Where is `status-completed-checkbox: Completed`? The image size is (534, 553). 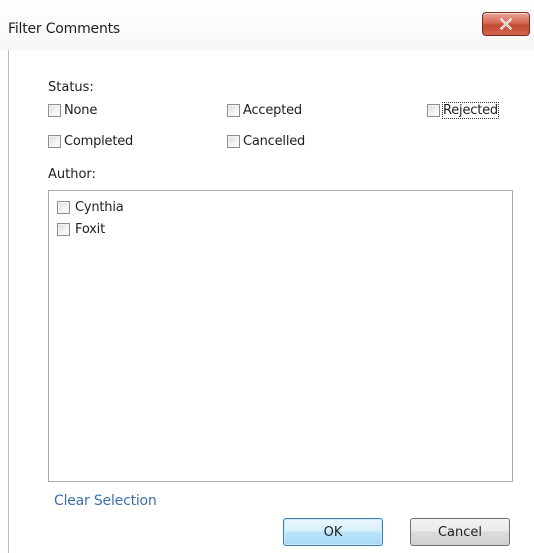 status-completed-checkbox: Completed is located at coordinates (90, 141).